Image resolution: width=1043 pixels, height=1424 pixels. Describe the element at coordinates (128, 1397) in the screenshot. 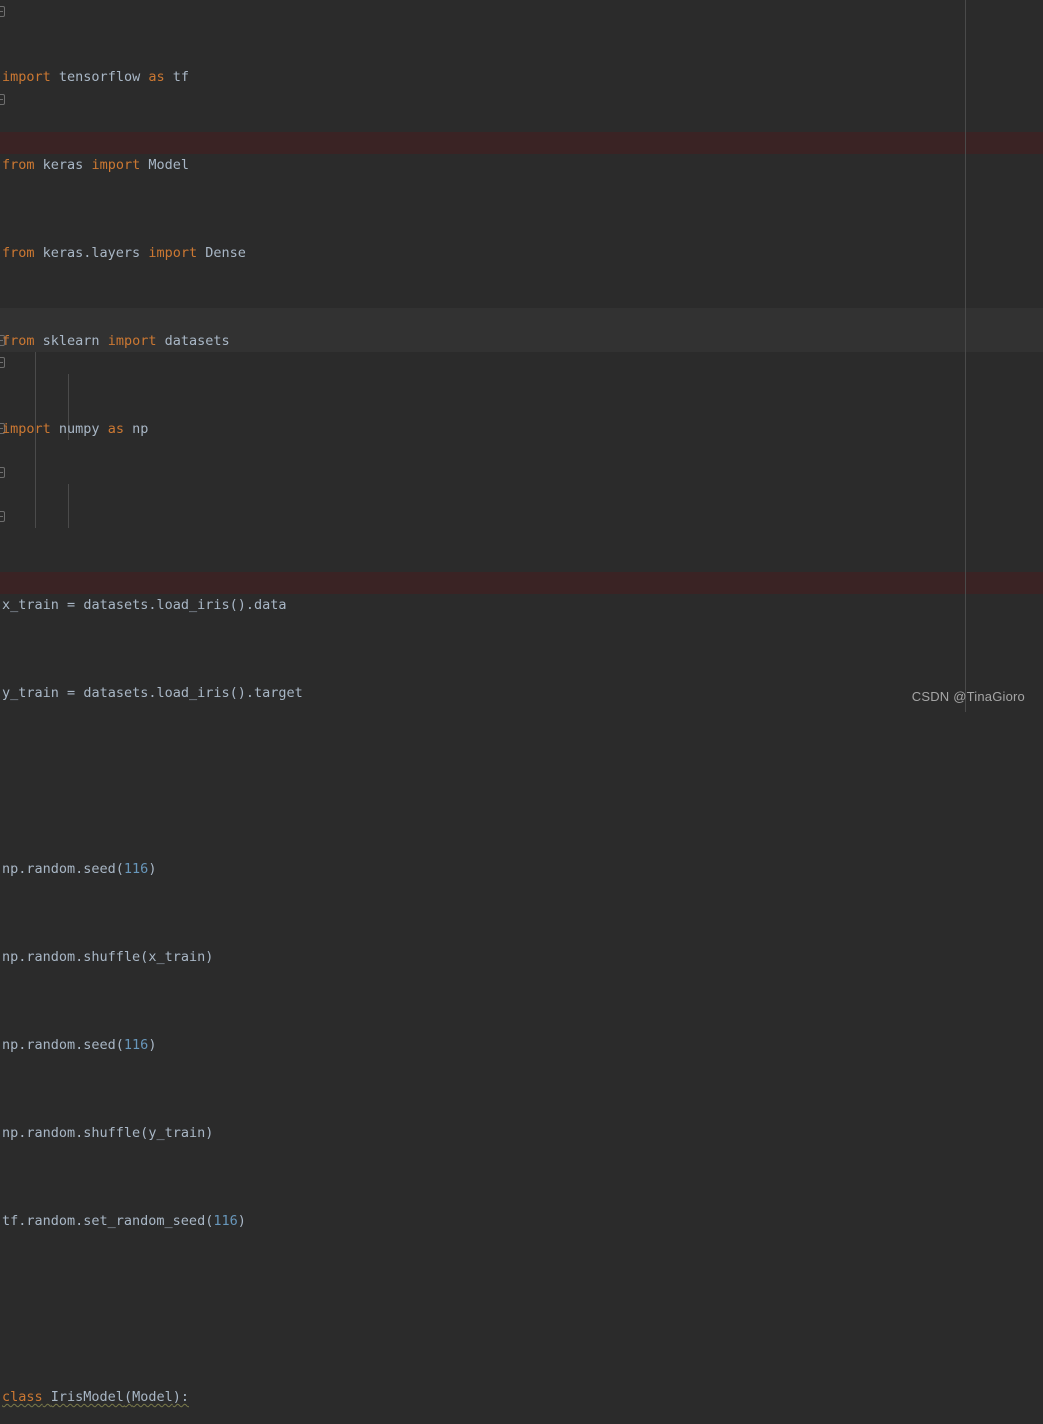

I see `token-paren: (` at that location.